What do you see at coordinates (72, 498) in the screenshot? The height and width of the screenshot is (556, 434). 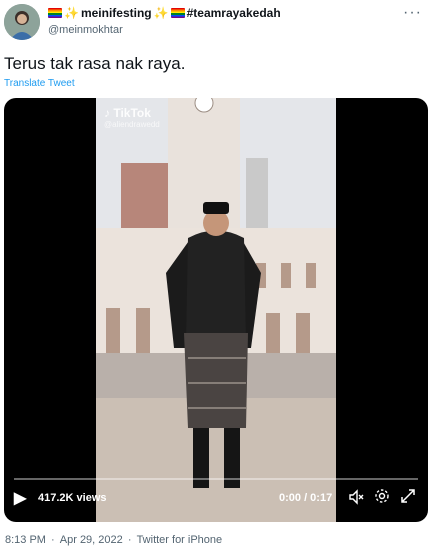 I see `view-count: 417.2K views` at bounding box center [72, 498].